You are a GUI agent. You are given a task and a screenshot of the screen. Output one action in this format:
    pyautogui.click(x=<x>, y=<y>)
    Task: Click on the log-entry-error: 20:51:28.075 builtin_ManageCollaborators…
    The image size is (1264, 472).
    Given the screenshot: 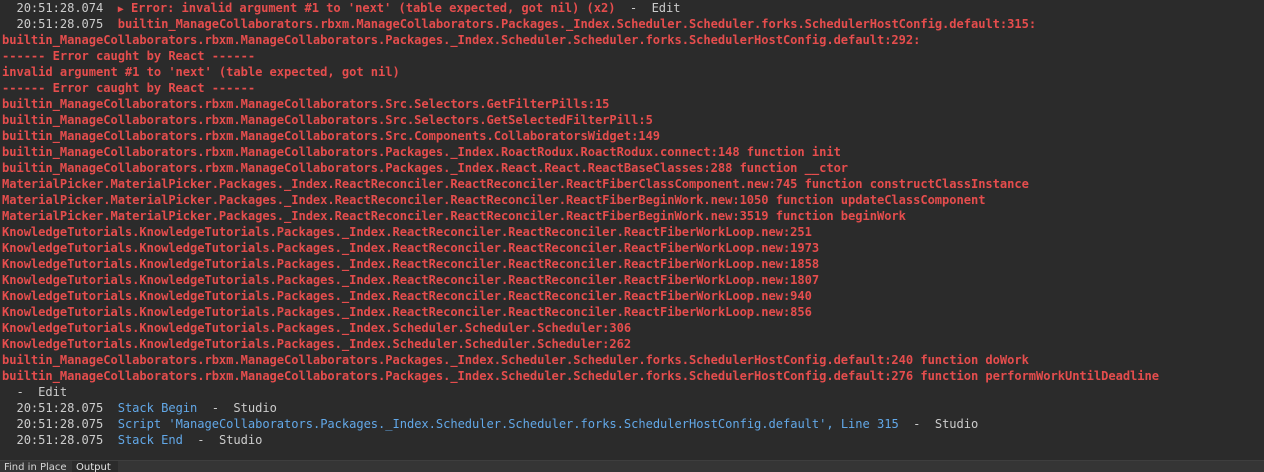 What is the action you would take?
    pyautogui.click(x=519, y=24)
    